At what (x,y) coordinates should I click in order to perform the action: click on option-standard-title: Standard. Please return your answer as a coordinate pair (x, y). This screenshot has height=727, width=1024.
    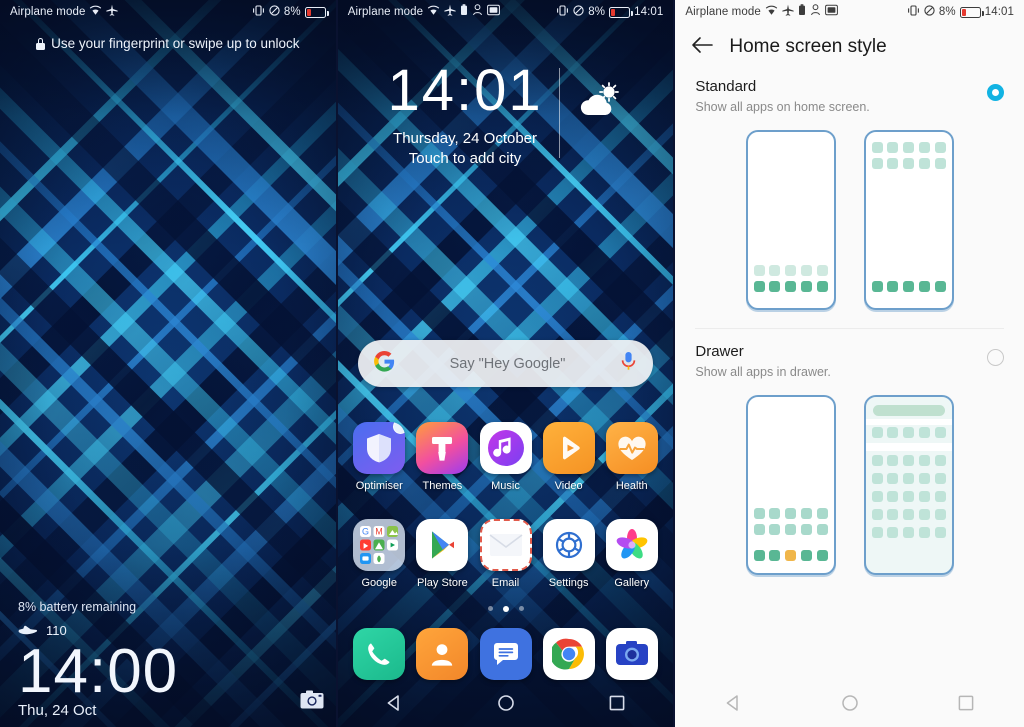
    Looking at the image, I should click on (726, 86).